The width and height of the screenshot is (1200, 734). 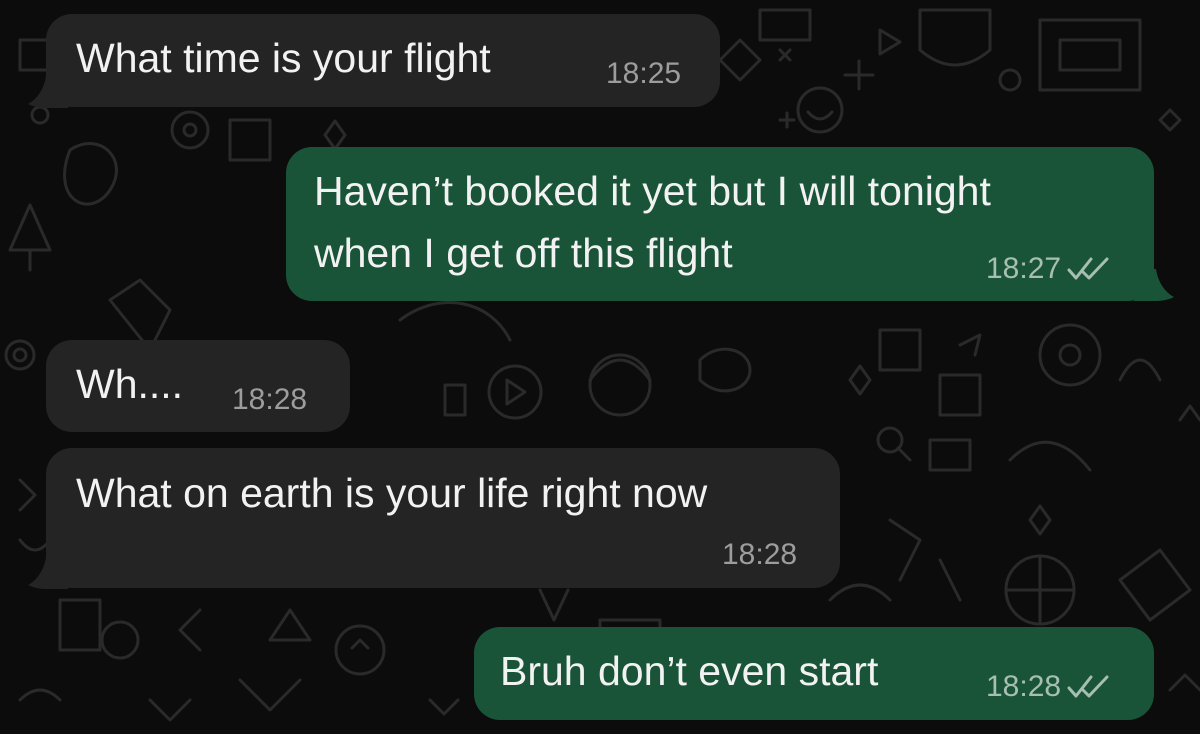 I want to click on message-time: 18:25, so click(x=644, y=73).